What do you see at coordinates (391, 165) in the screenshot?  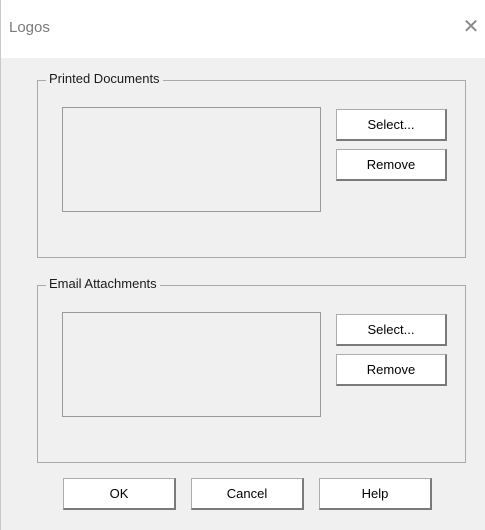 I see `printed-documents-remove-button: Remove` at bounding box center [391, 165].